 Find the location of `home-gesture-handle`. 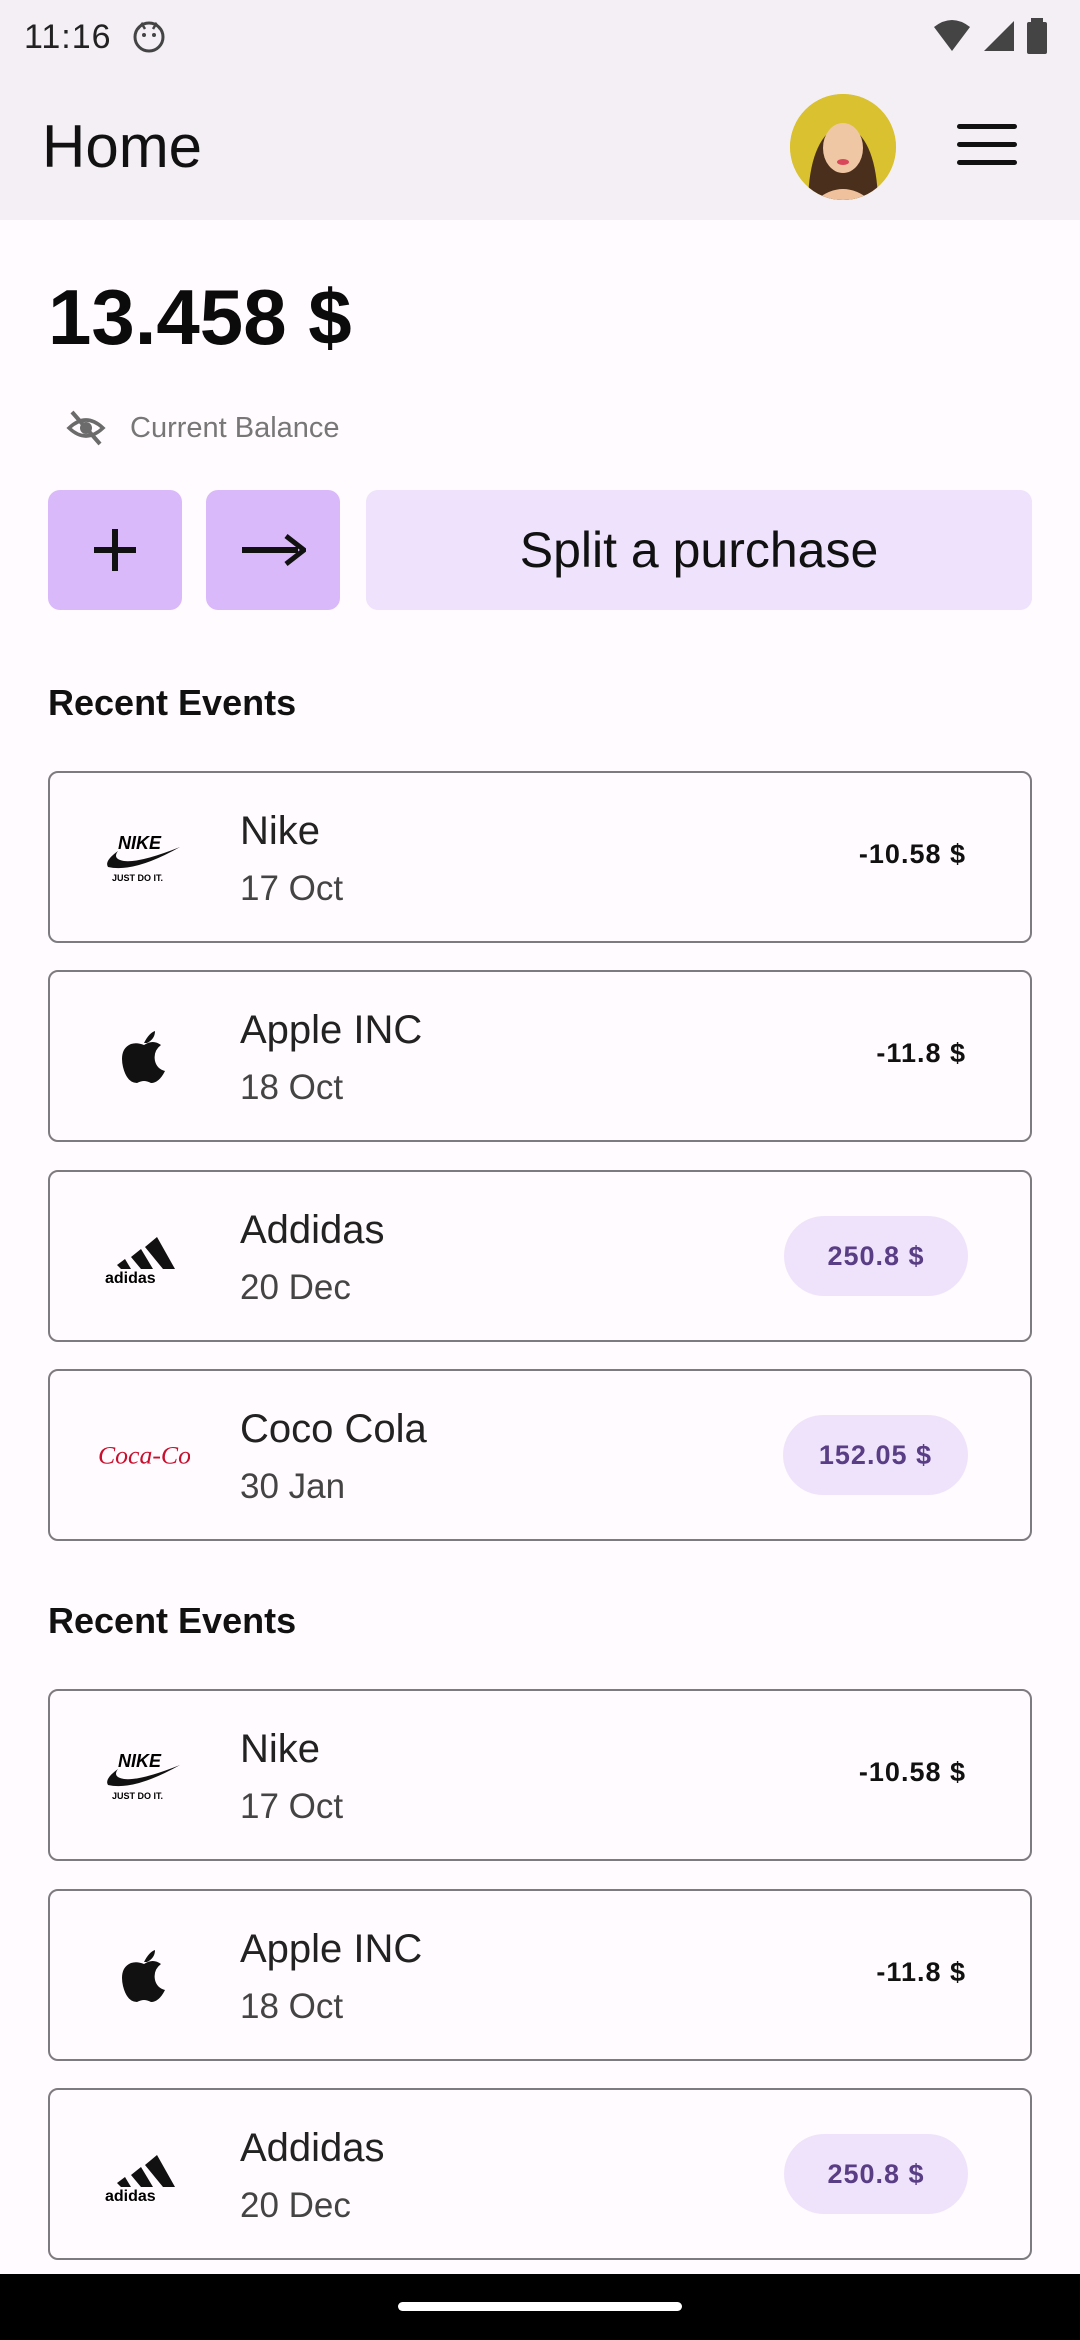

home-gesture-handle is located at coordinates (540, 2306).